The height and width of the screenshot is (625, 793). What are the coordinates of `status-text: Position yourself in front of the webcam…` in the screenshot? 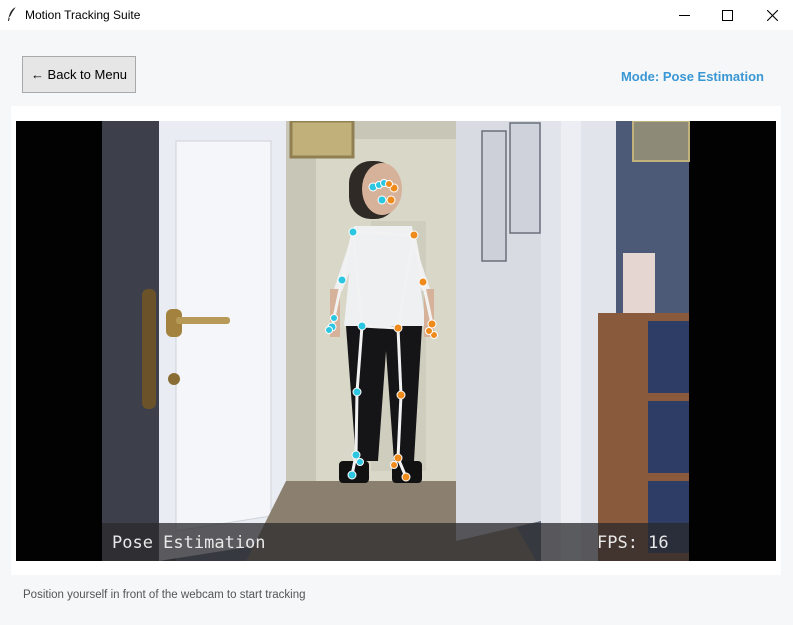 It's located at (164, 595).